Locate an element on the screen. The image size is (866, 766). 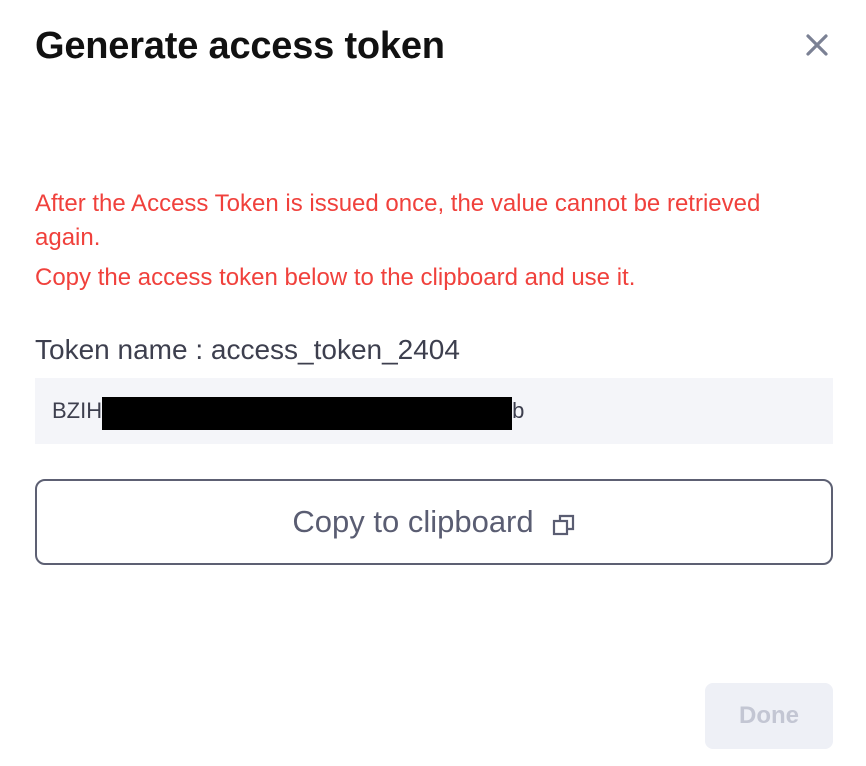
close-button is located at coordinates (817, 47).